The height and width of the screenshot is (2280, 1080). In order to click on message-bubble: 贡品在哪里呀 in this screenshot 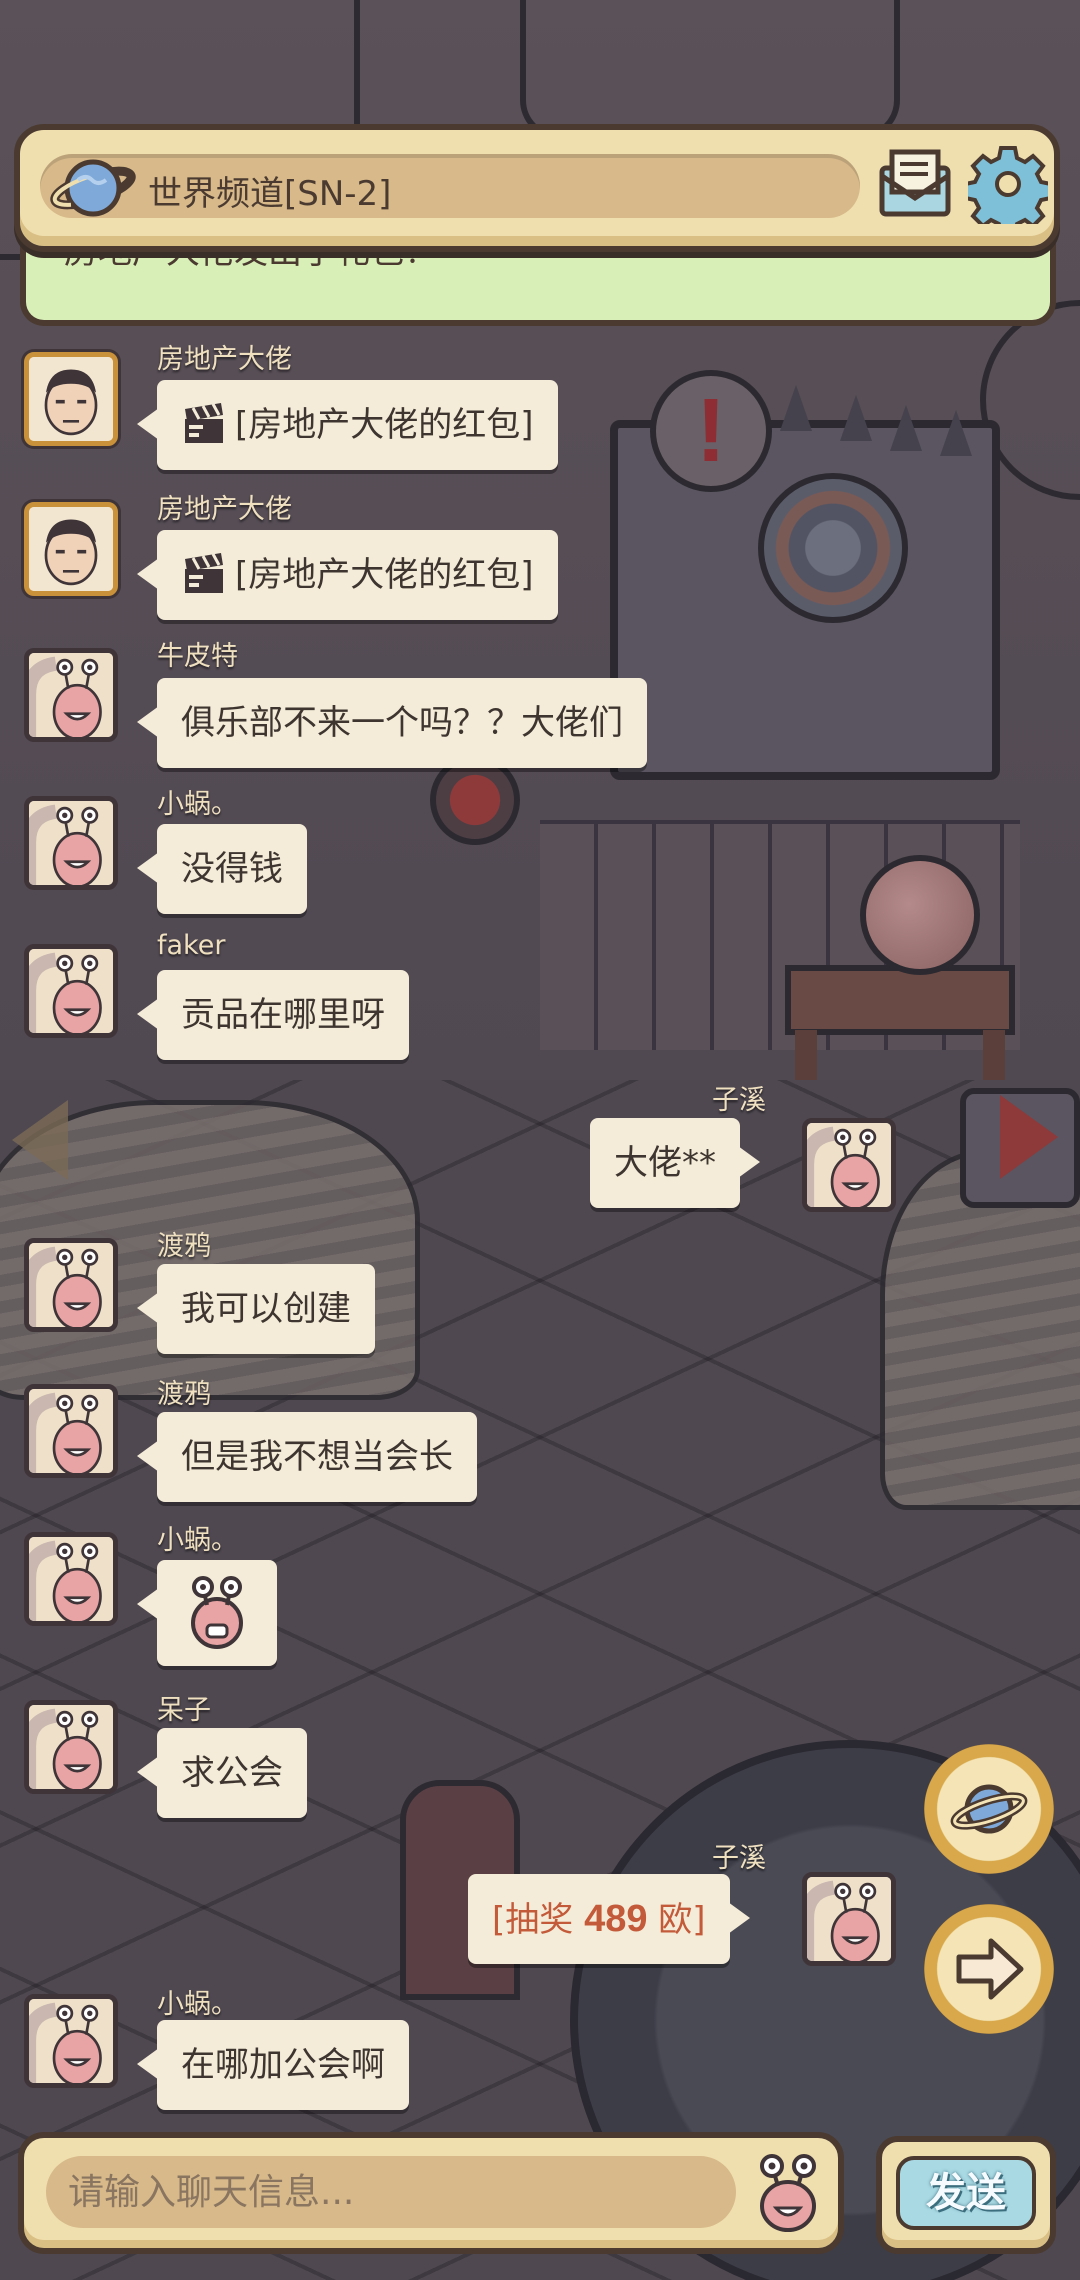, I will do `click(273, 1015)`.